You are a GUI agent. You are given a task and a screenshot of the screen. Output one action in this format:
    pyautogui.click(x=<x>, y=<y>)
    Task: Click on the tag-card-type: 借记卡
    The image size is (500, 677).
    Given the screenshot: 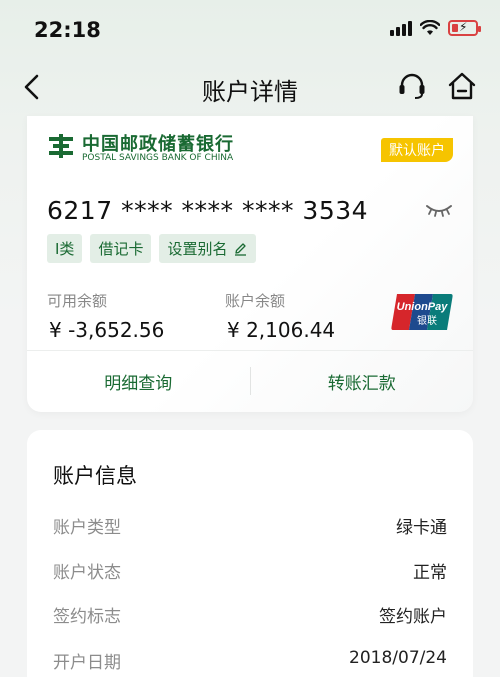 What is the action you would take?
    pyautogui.click(x=121, y=248)
    